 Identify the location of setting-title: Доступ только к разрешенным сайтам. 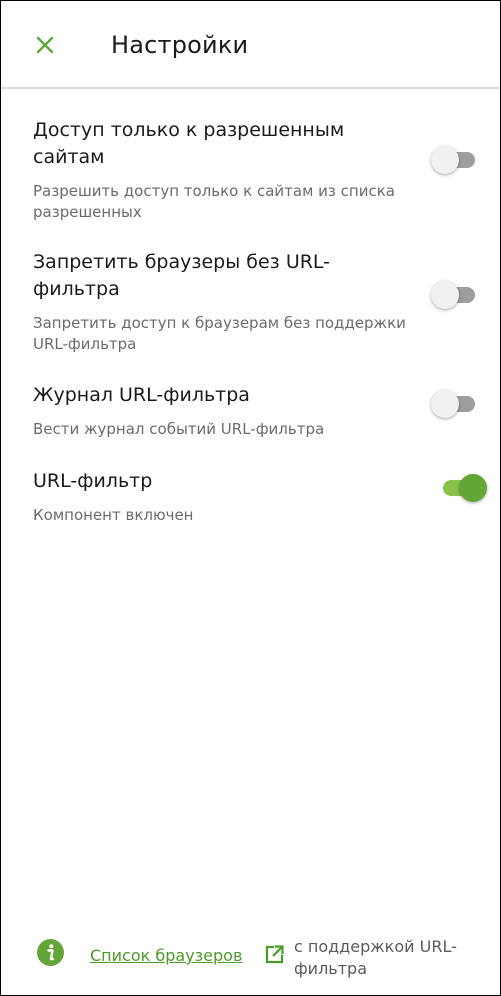
(189, 143).